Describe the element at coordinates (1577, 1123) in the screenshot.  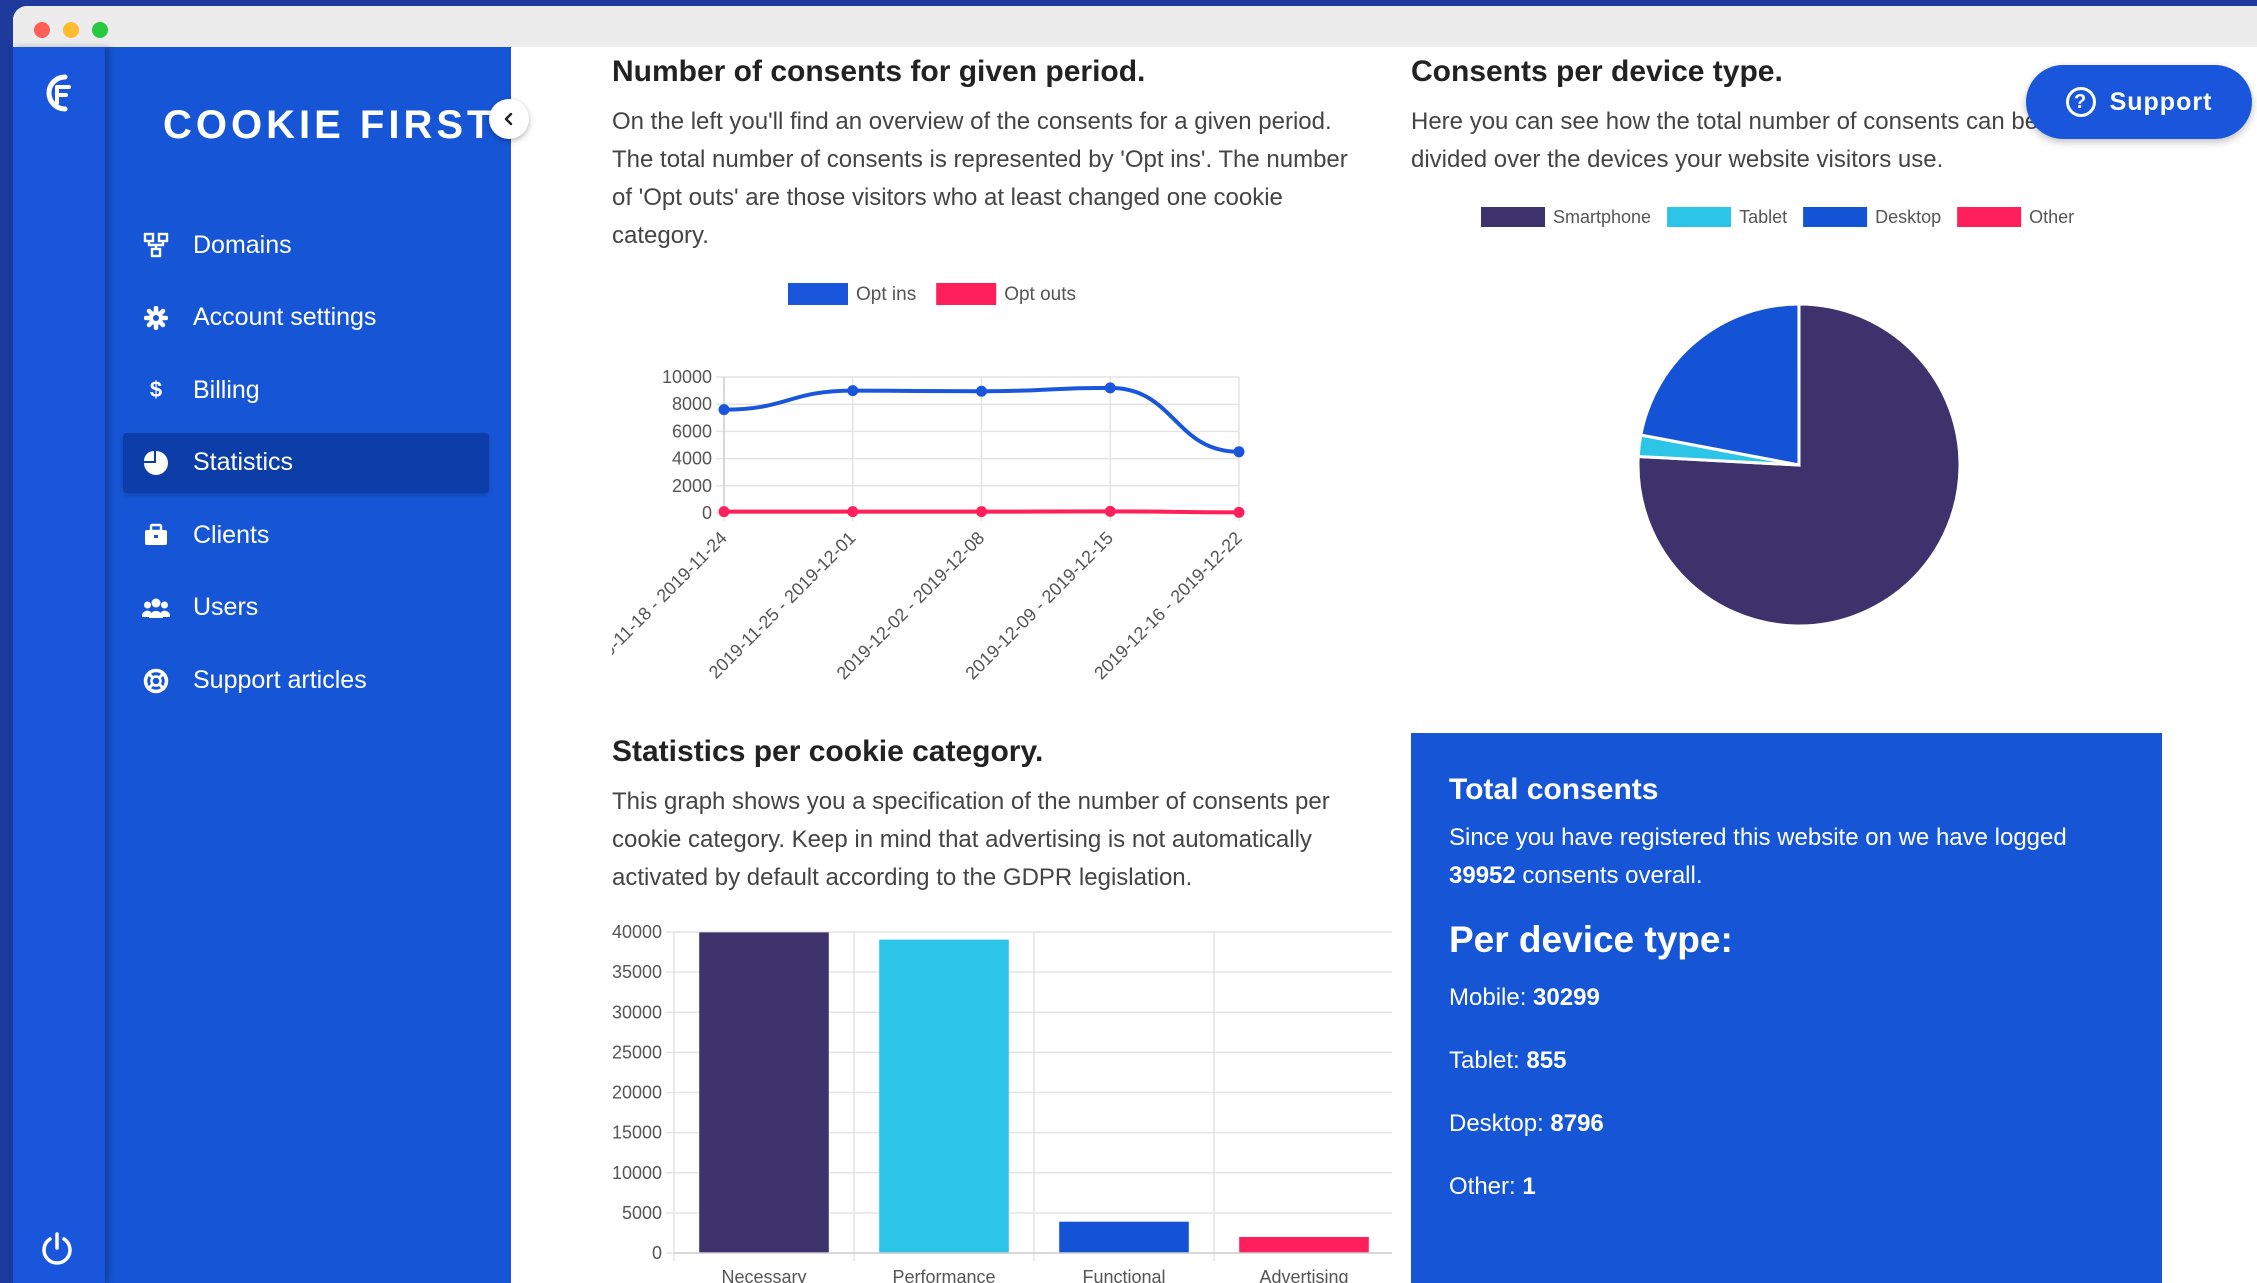
I see `device-row-value: 8796` at that location.